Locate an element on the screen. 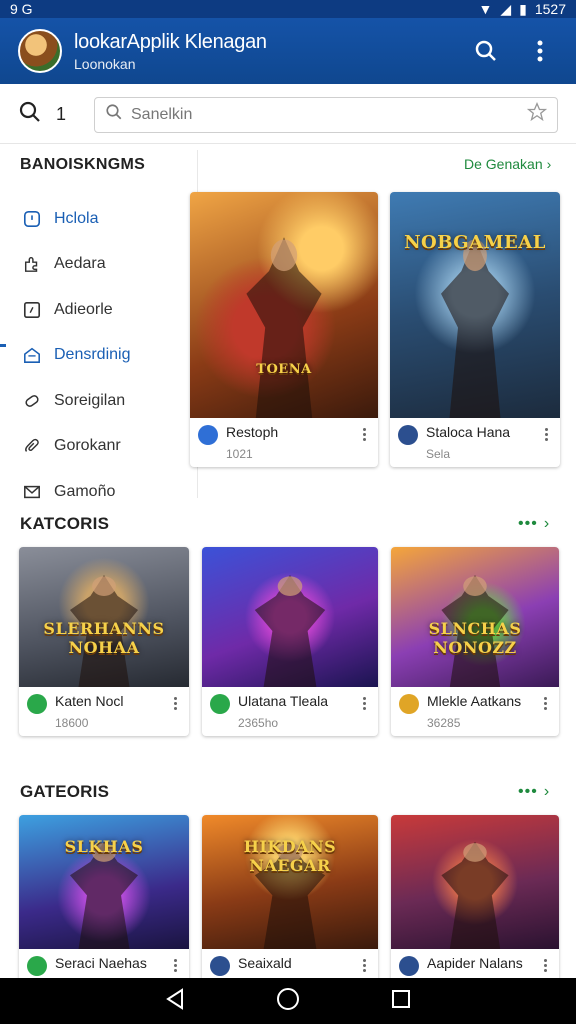 Image resolution: width=576 pixels, height=1024 pixels. card-text: Restoph 1021 is located at coordinates (292, 442).